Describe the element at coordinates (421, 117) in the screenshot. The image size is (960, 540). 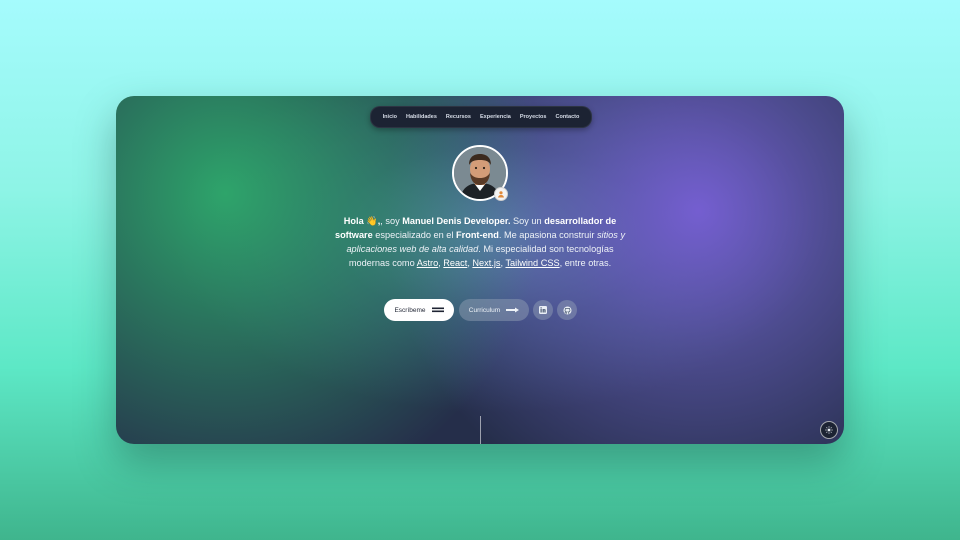
I see `nav-item-habilidades: Habilidades` at that location.